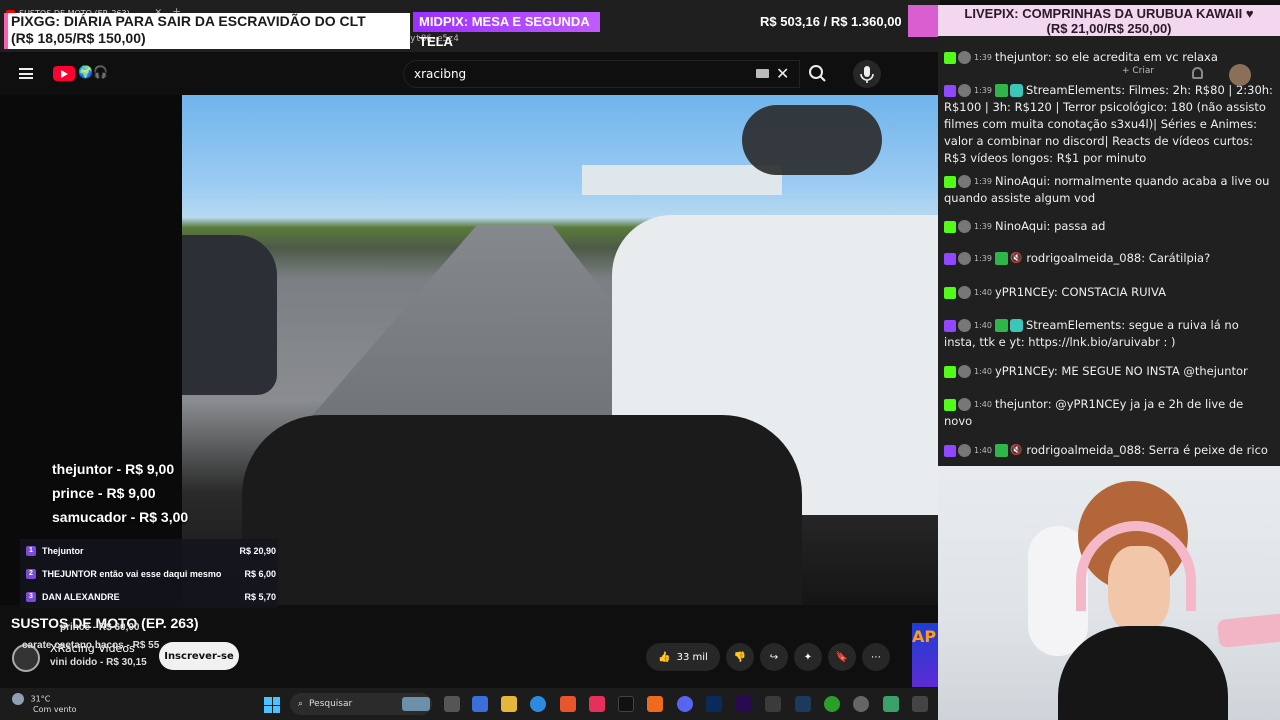 This screenshot has height=720, width=1280. Describe the element at coordinates (832, 704) in the screenshot. I see `xbox-icon` at that location.